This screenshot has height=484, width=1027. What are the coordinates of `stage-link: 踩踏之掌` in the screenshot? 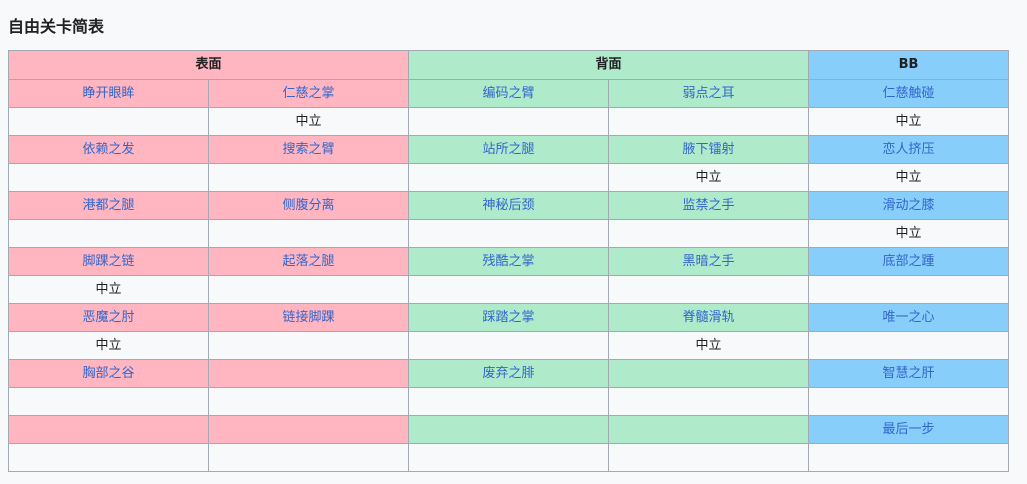 It's located at (509, 317).